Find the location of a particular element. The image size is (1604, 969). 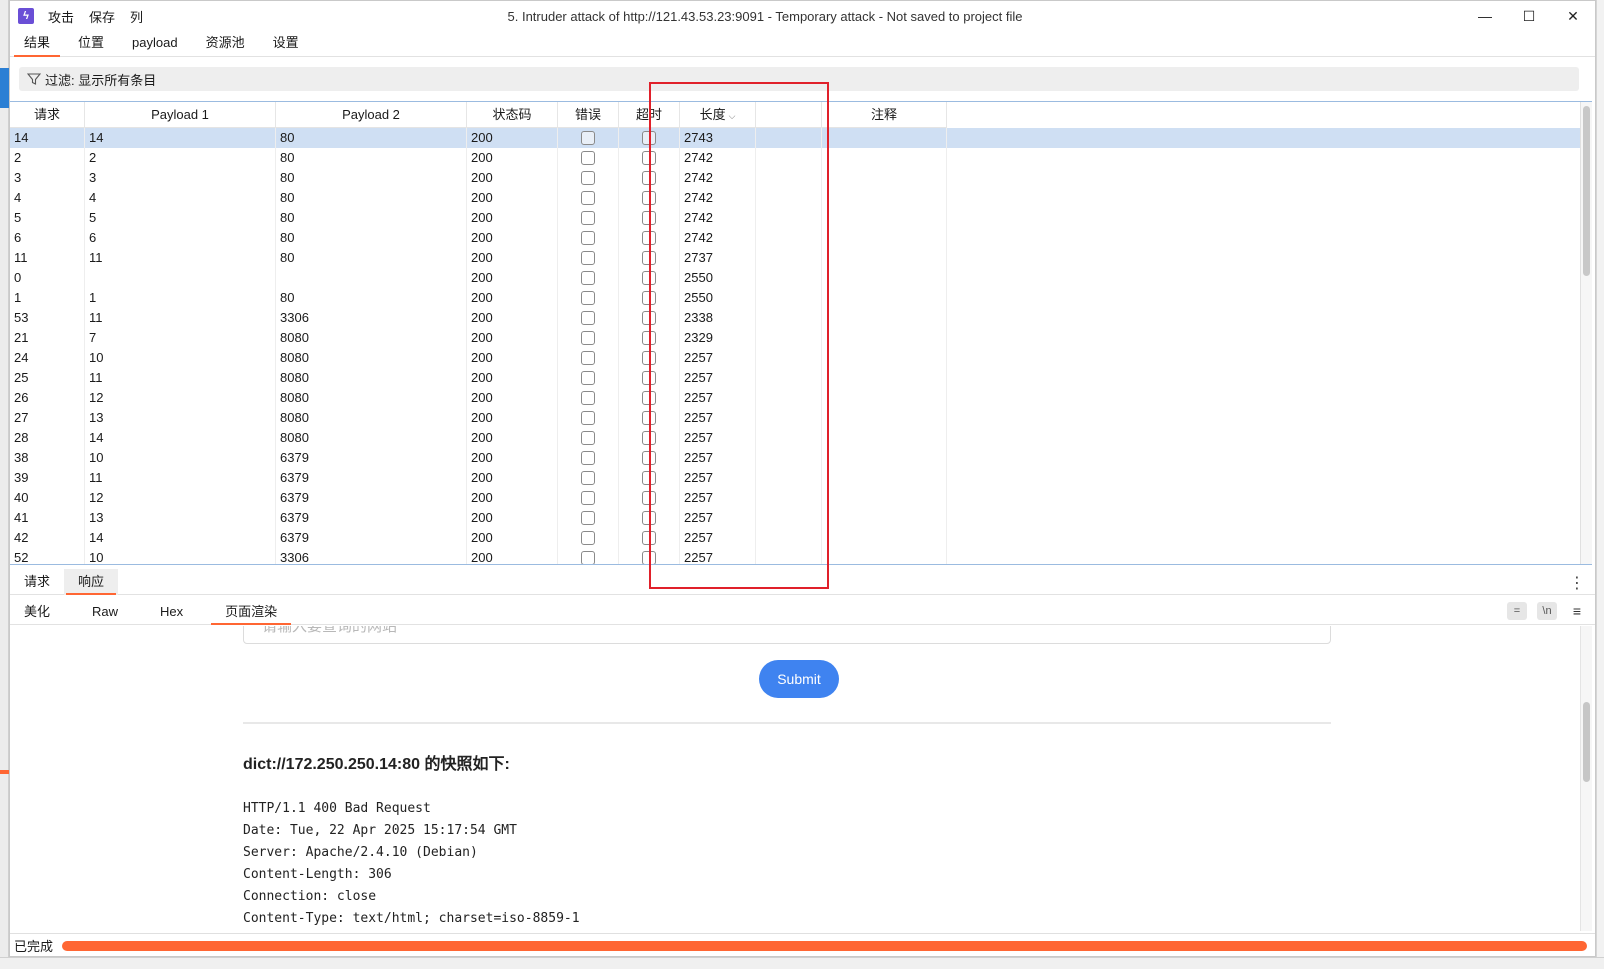

wrap-lines-icon: = is located at coordinates (1517, 611).